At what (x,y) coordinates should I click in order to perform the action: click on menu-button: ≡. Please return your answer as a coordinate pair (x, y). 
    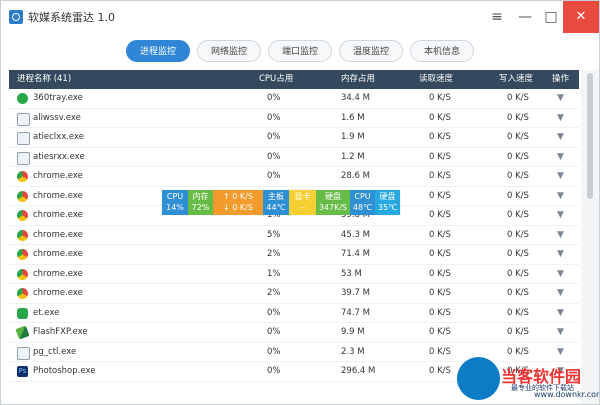
    Looking at the image, I should click on (497, 17).